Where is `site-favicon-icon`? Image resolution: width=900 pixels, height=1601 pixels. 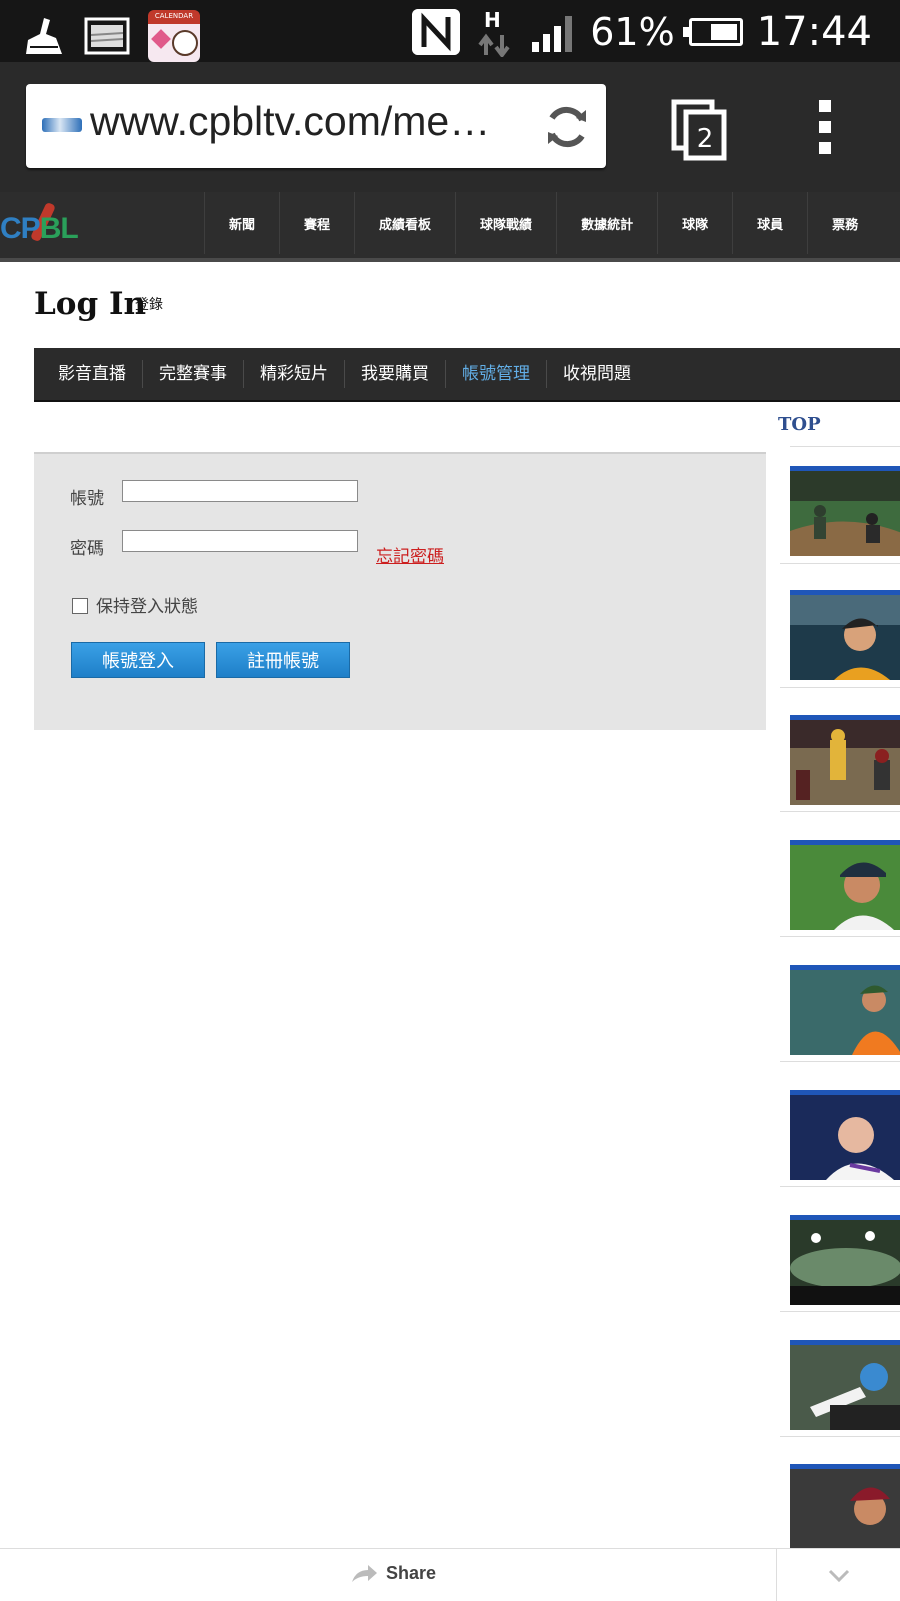
site-favicon-icon is located at coordinates (62, 125).